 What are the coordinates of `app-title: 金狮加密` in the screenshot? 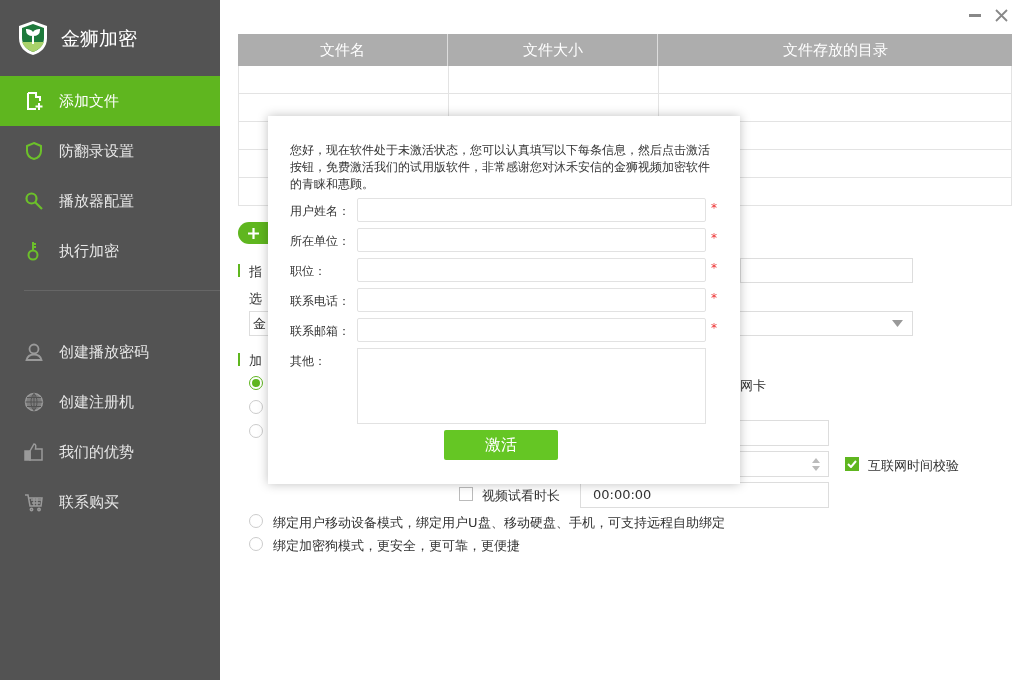 It's located at (99, 38).